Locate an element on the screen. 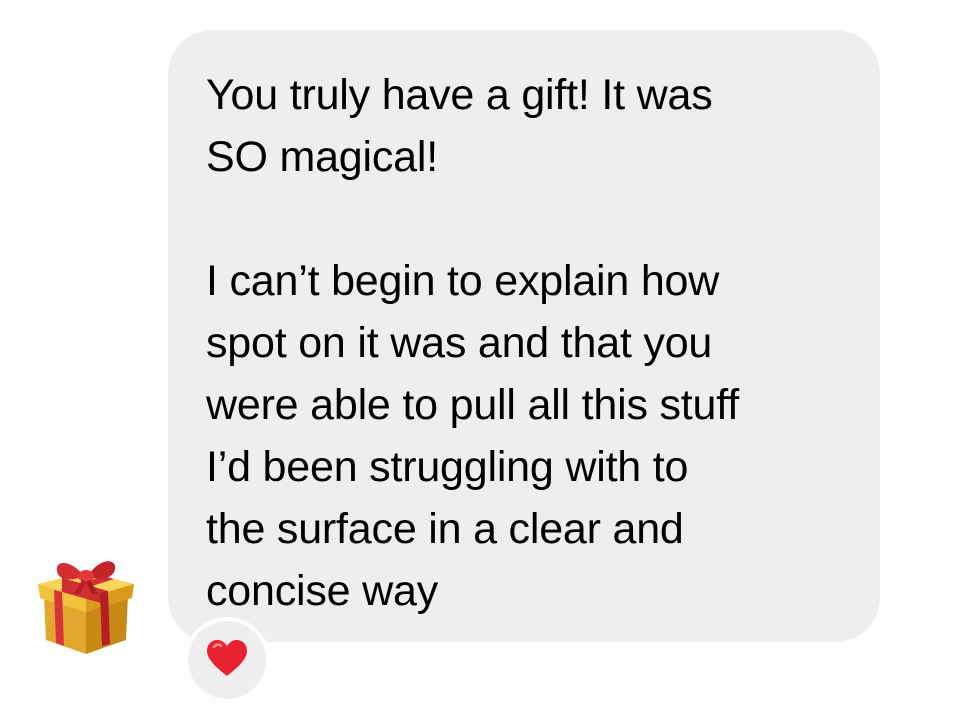  heart-icon is located at coordinates (227, 660).